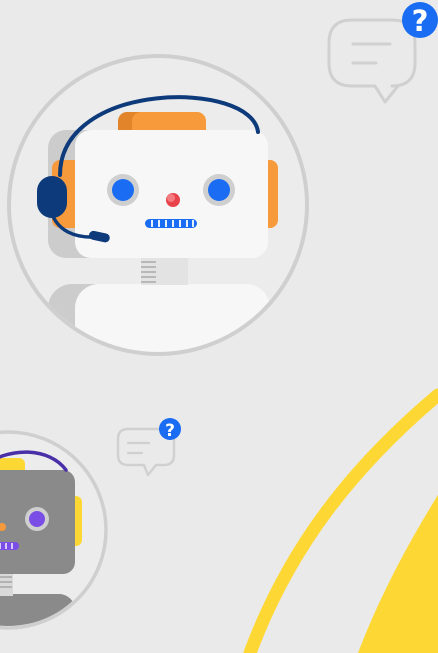 This screenshot has width=438, height=653. I want to click on robot-neck, so click(164, 271).